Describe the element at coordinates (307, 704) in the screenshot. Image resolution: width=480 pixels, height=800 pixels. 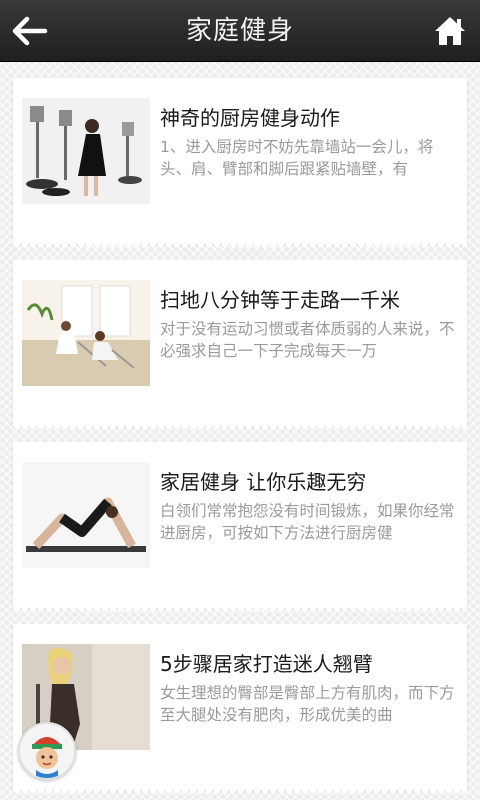
I see `article-summary: 女生理想的臀部是臀部上方有肌肉，而下方至大腿处没有肥肉，形成优美的曲` at that location.